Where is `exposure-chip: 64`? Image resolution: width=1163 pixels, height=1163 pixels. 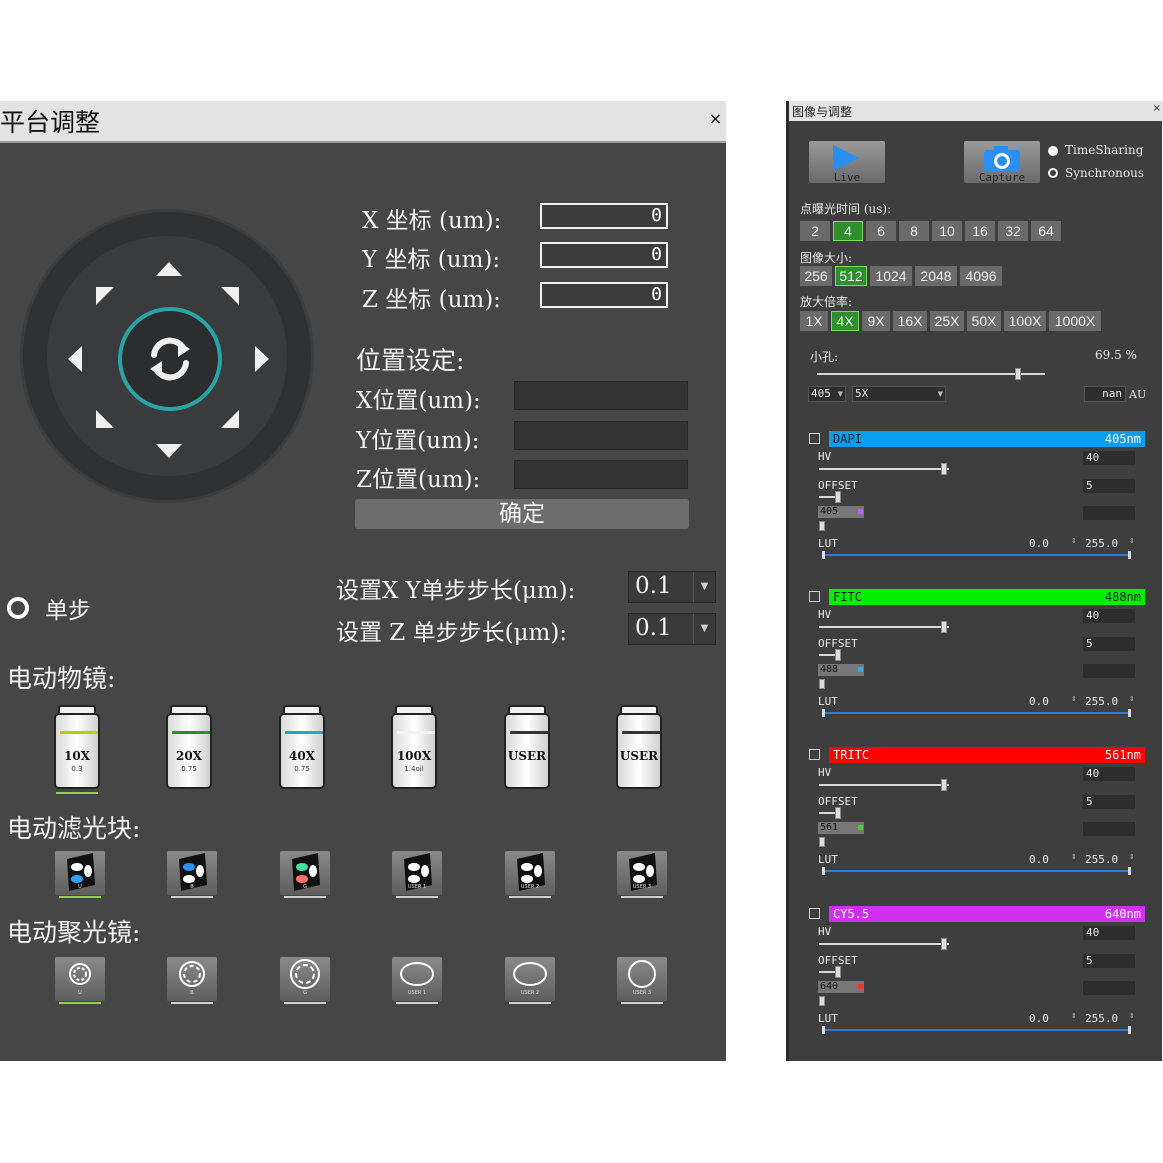
exposure-chip: 64 is located at coordinates (1046, 231).